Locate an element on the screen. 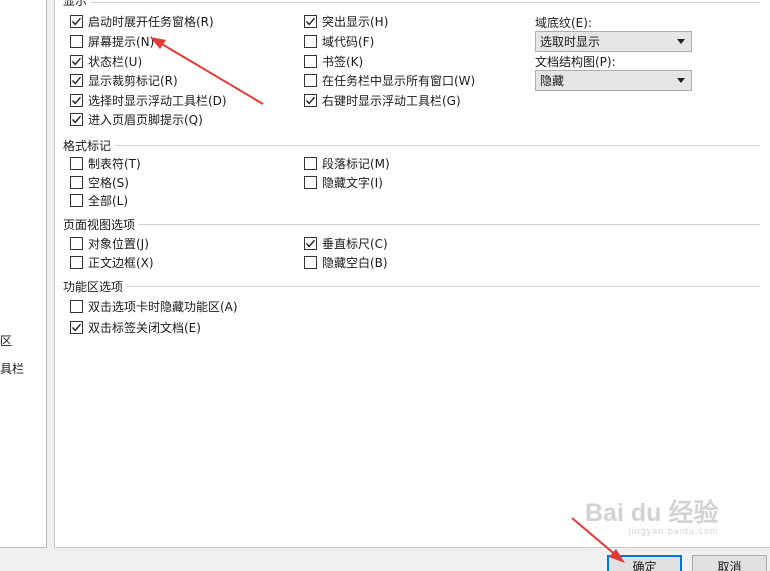 The height and width of the screenshot is (571, 770). checkbox-label: 启动时展开任务窗格(R) is located at coordinates (151, 21).